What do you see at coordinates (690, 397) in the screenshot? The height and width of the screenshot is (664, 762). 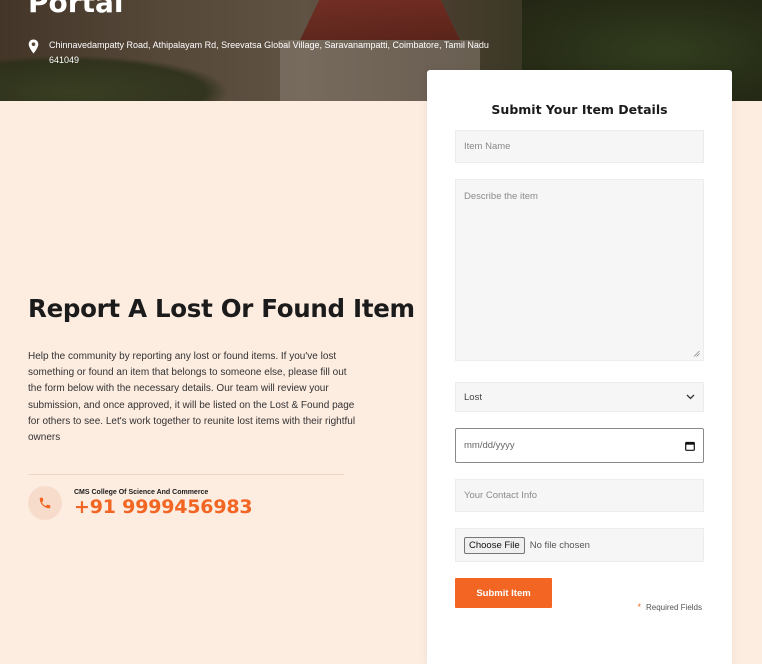 I see `chevron-down-icon` at bounding box center [690, 397].